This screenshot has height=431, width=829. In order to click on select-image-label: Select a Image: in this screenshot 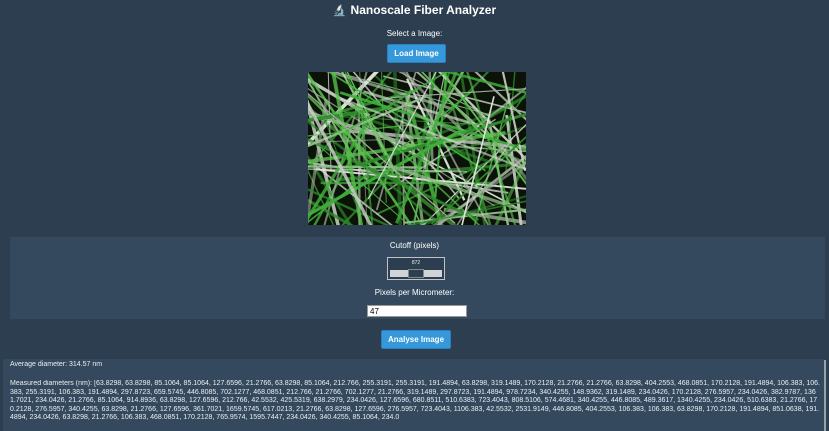, I will do `click(414, 33)`.